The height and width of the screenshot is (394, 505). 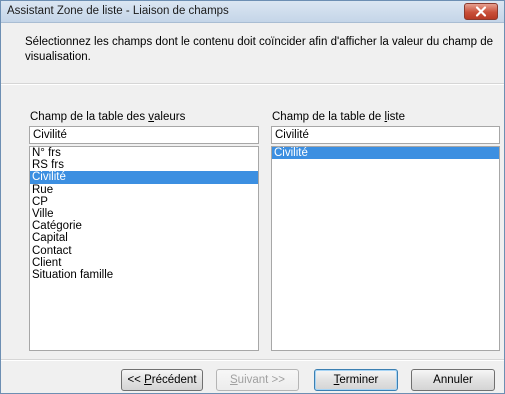 I want to click on previous-button: << Précédent, so click(x=162, y=380).